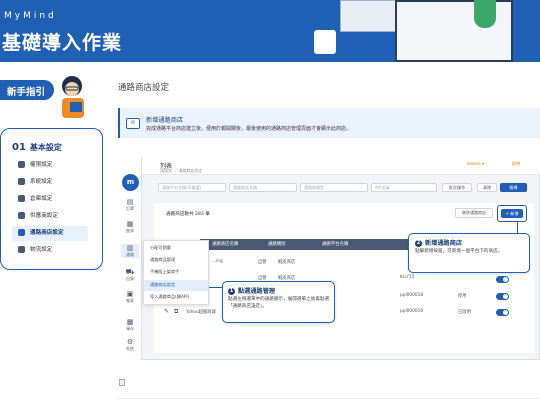 Image resolution: width=540 pixels, height=405 pixels. What do you see at coordinates (166, 311) in the screenshot?
I see `edit-icon: ✎` at bounding box center [166, 311].